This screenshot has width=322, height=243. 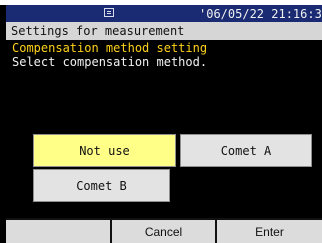 What do you see at coordinates (58, 231) in the screenshot?
I see `softkey-1-button` at bounding box center [58, 231].